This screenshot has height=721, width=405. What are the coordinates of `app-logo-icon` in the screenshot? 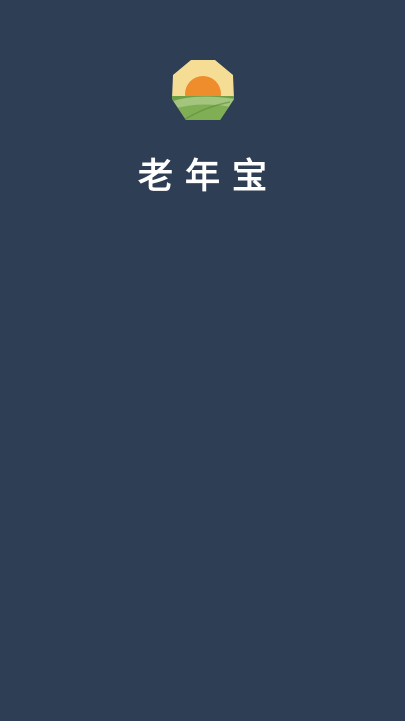 It's located at (203, 91).